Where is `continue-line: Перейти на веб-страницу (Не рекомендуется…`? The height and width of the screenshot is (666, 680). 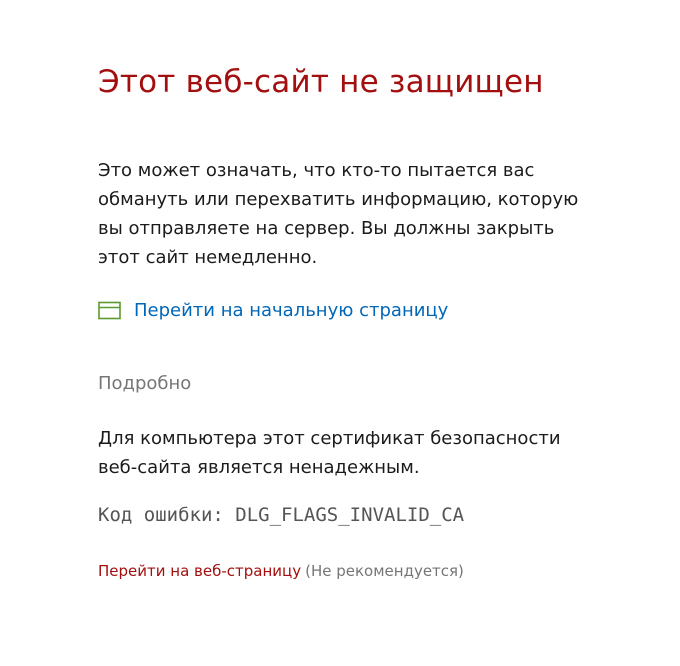
continue-line: Перейти на веб-страницу (Не рекомендуется… is located at coordinates (281, 571).